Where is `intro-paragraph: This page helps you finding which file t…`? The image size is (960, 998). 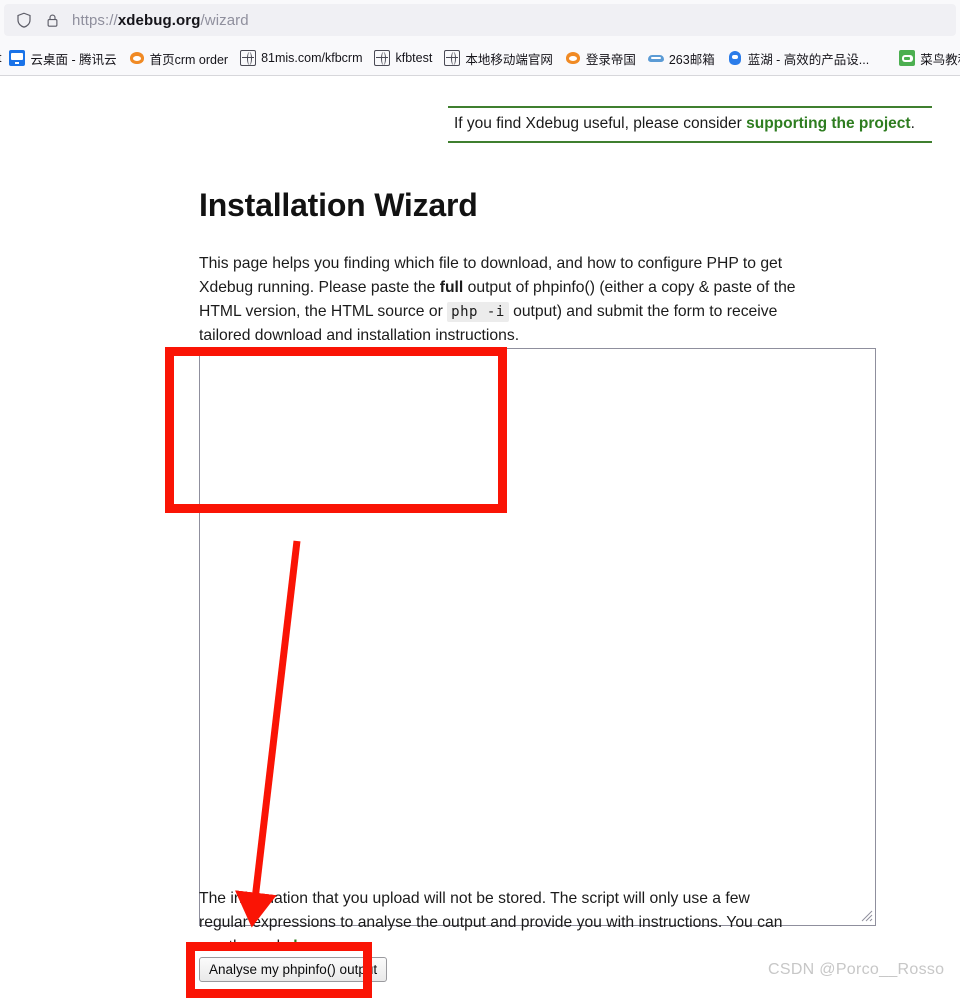 intro-paragraph: This page helps you finding which file t… is located at coordinates (502, 300).